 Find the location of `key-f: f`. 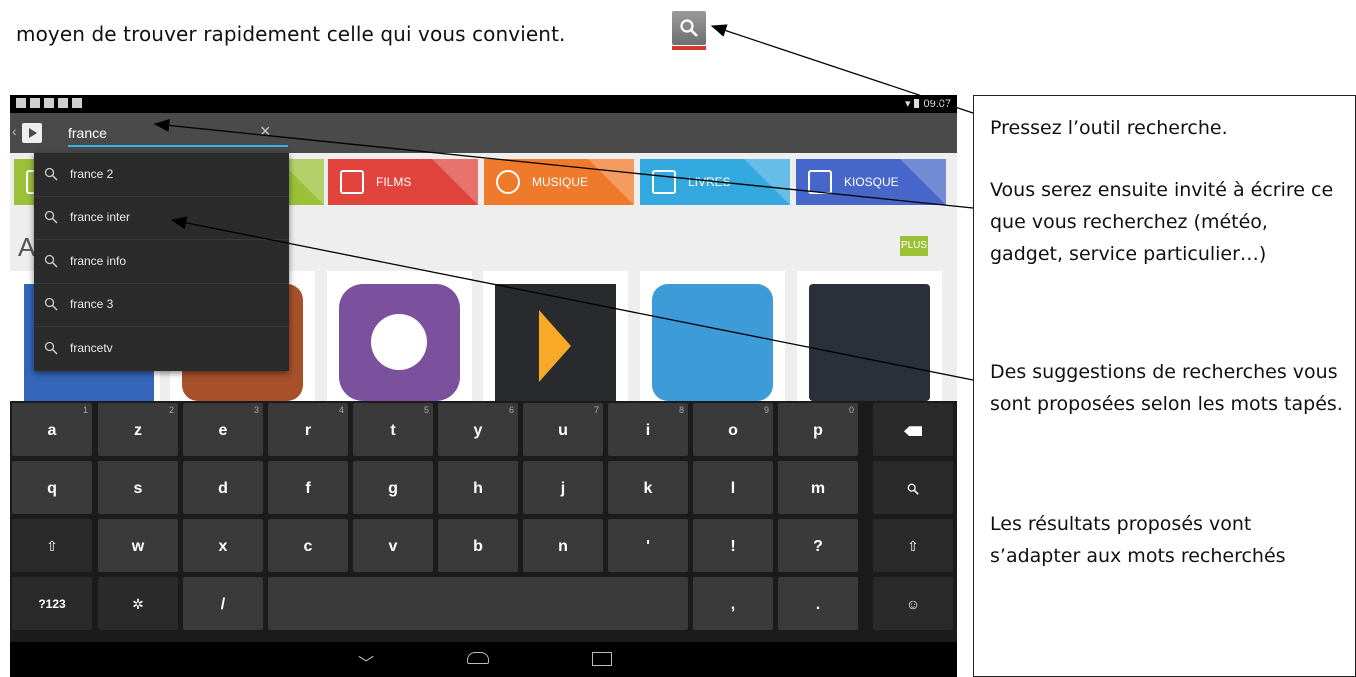

key-f: f is located at coordinates (308, 487).